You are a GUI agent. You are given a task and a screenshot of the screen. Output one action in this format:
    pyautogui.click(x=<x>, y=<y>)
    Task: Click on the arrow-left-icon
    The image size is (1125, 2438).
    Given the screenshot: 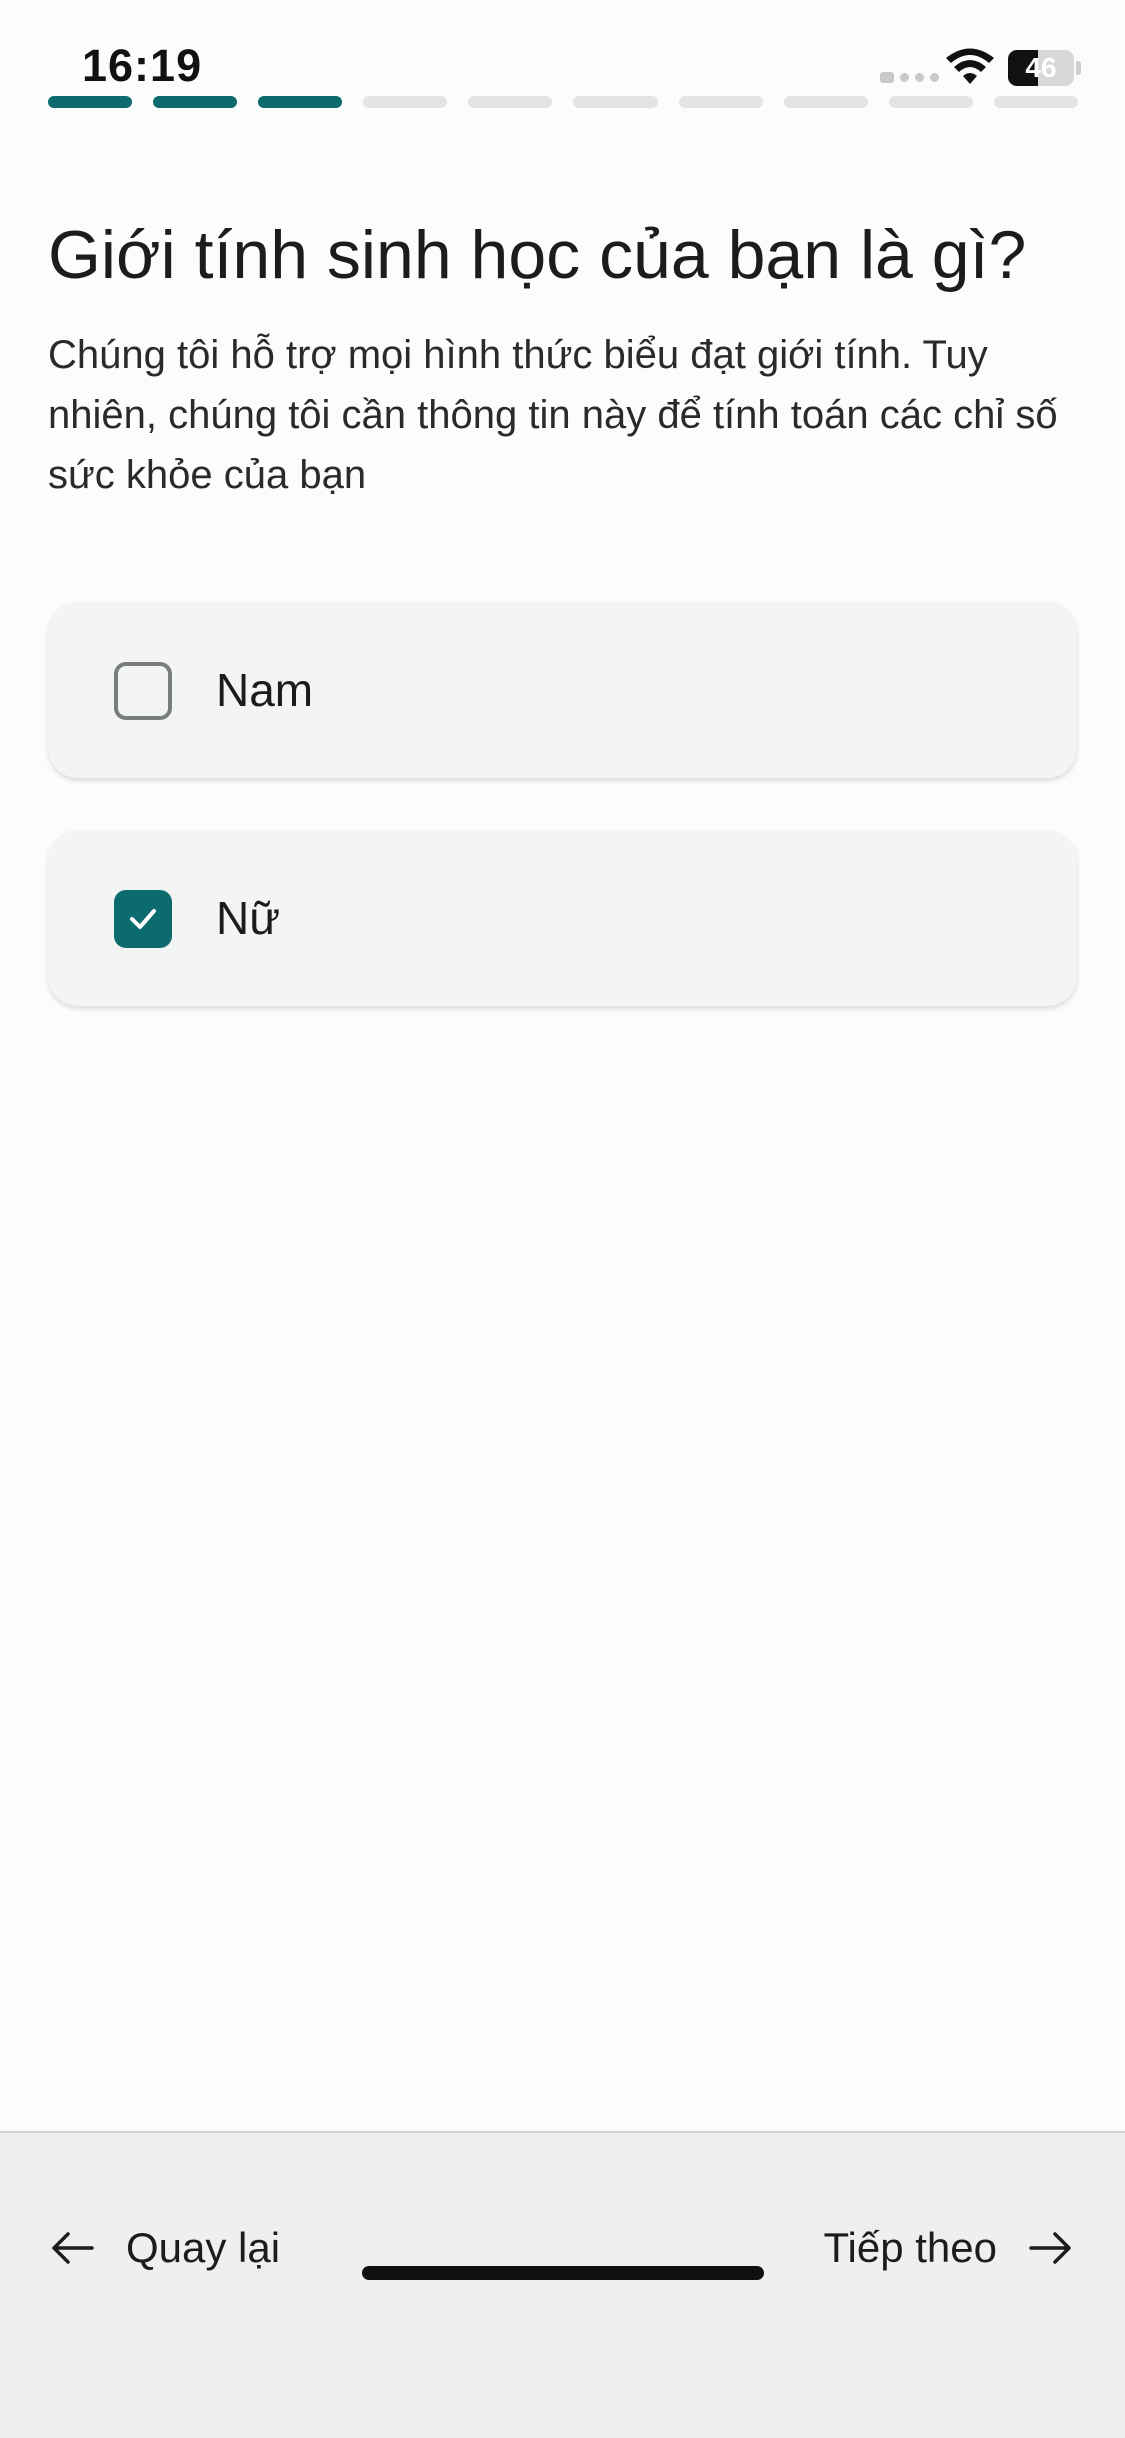 What is the action you would take?
    pyautogui.click(x=73, y=2248)
    